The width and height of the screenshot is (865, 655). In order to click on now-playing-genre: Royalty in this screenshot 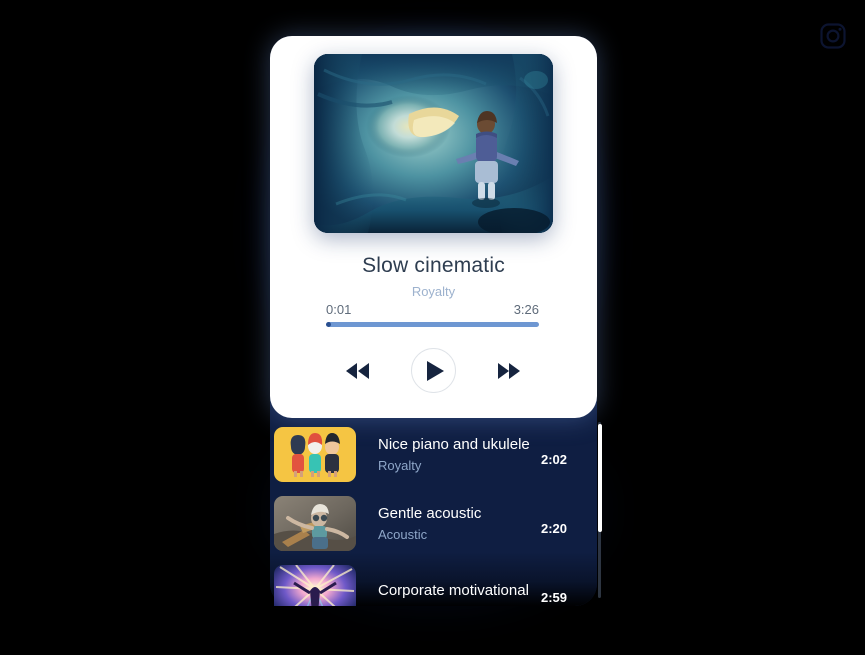, I will do `click(433, 291)`.